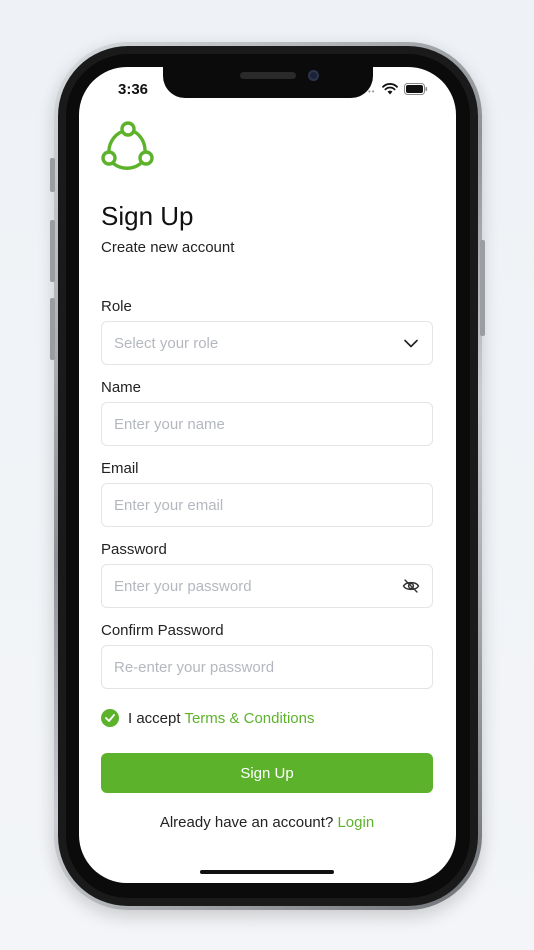  Describe the element at coordinates (52, 329) in the screenshot. I see `volume-down-button` at that location.